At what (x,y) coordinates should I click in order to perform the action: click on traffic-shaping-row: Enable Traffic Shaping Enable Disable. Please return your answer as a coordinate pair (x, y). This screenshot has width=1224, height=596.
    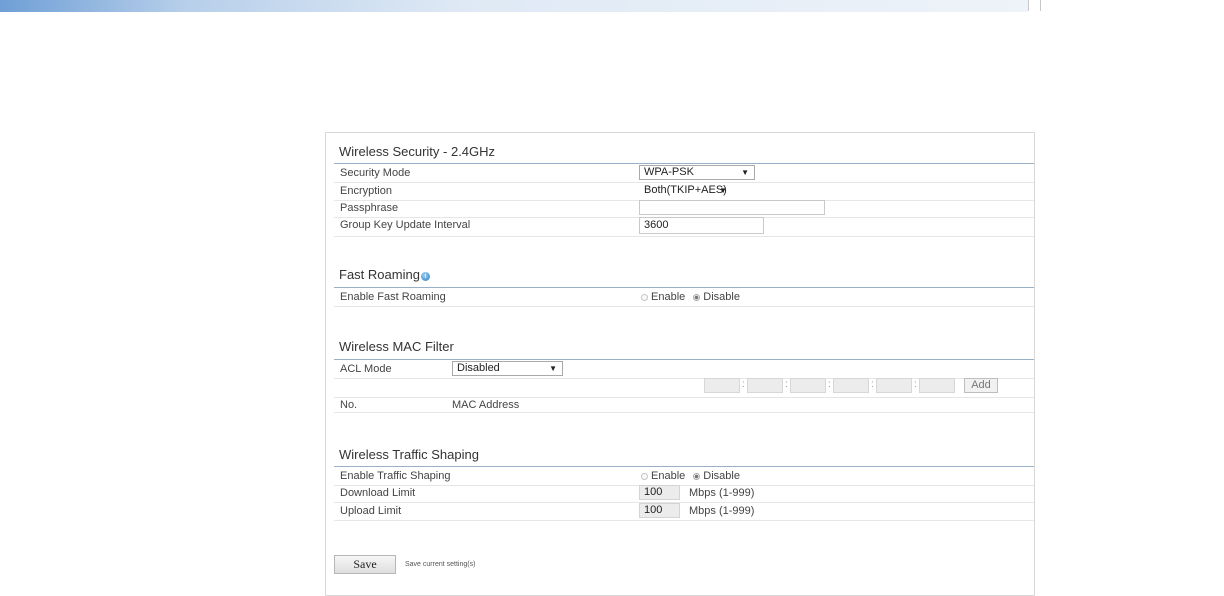
    Looking at the image, I should click on (684, 477).